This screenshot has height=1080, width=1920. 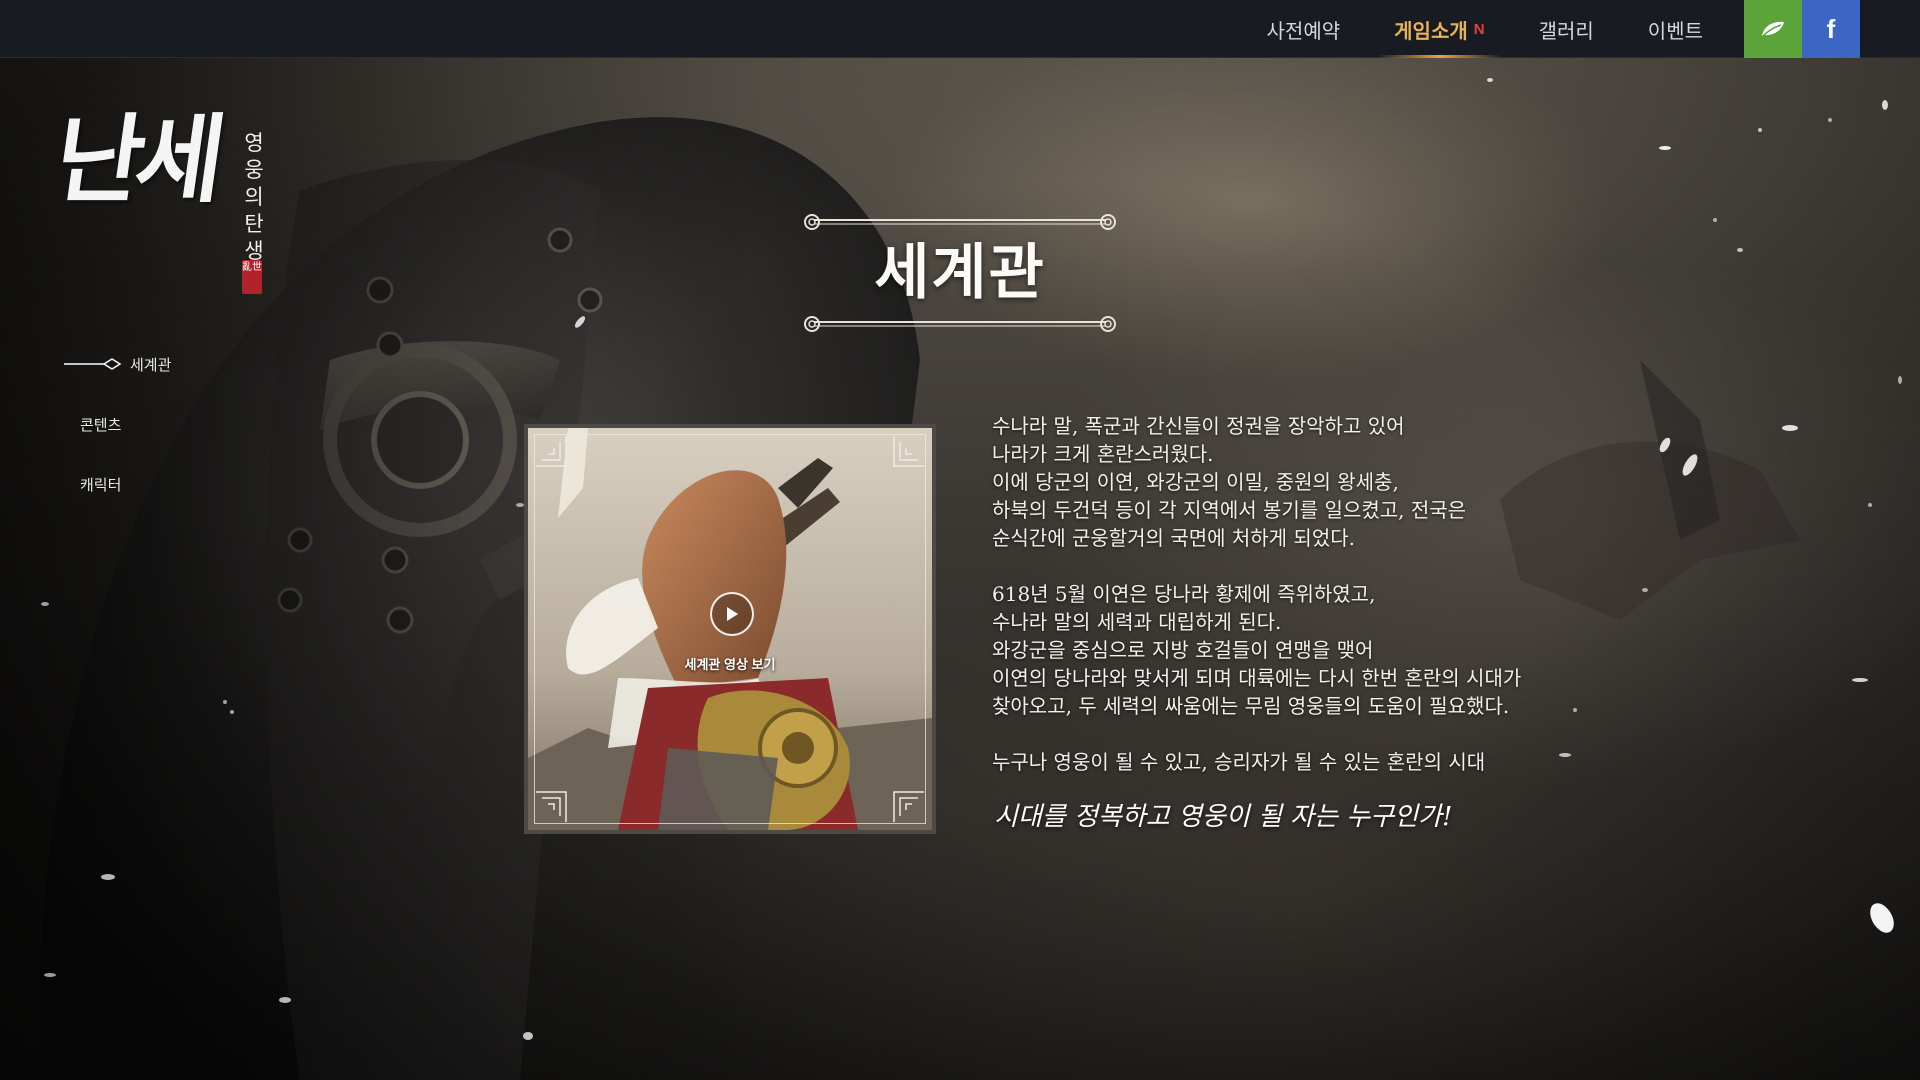 I want to click on side-item-contents: 콘텐츠, so click(x=117, y=424).